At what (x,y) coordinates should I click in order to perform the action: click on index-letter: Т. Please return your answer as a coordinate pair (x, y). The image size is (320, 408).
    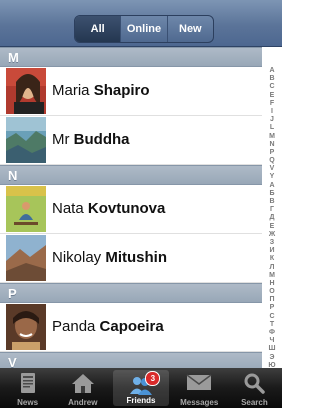
    Looking at the image, I should click on (272, 325).